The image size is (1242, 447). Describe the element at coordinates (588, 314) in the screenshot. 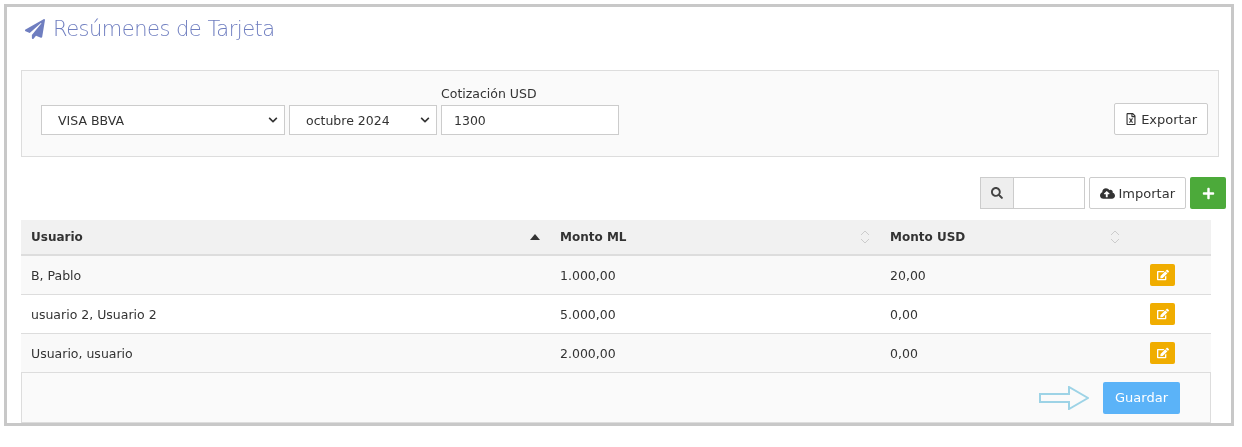

I see `table-cell: 5.000,00` at that location.